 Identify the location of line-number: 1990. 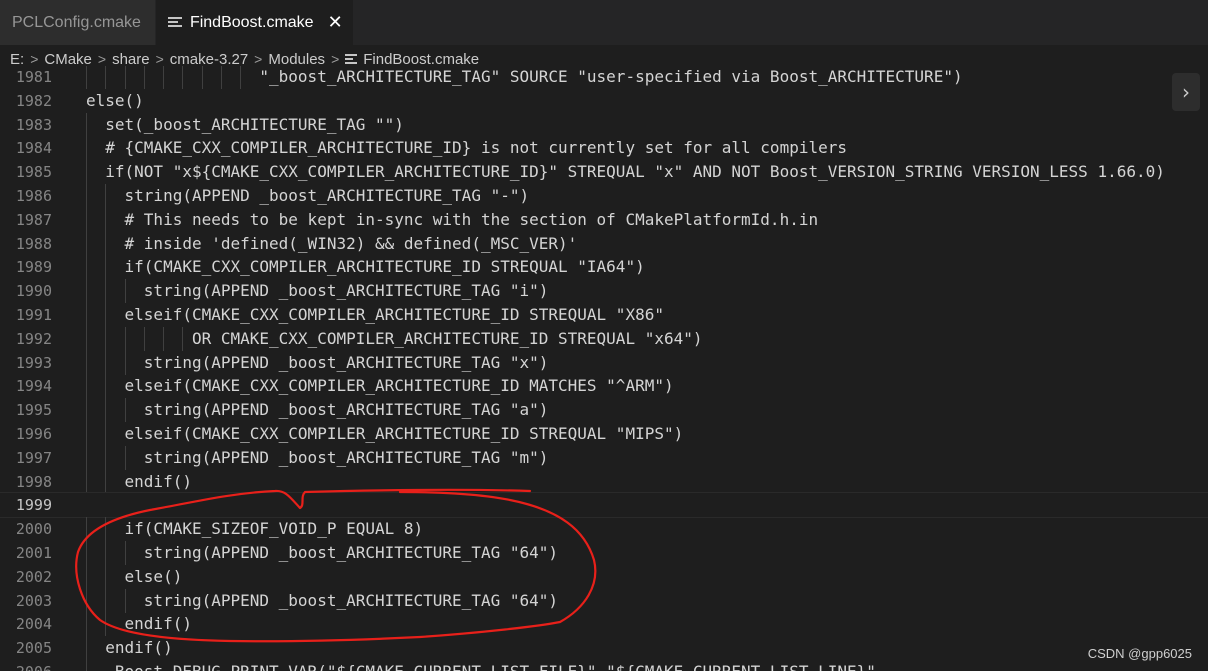
(33, 291).